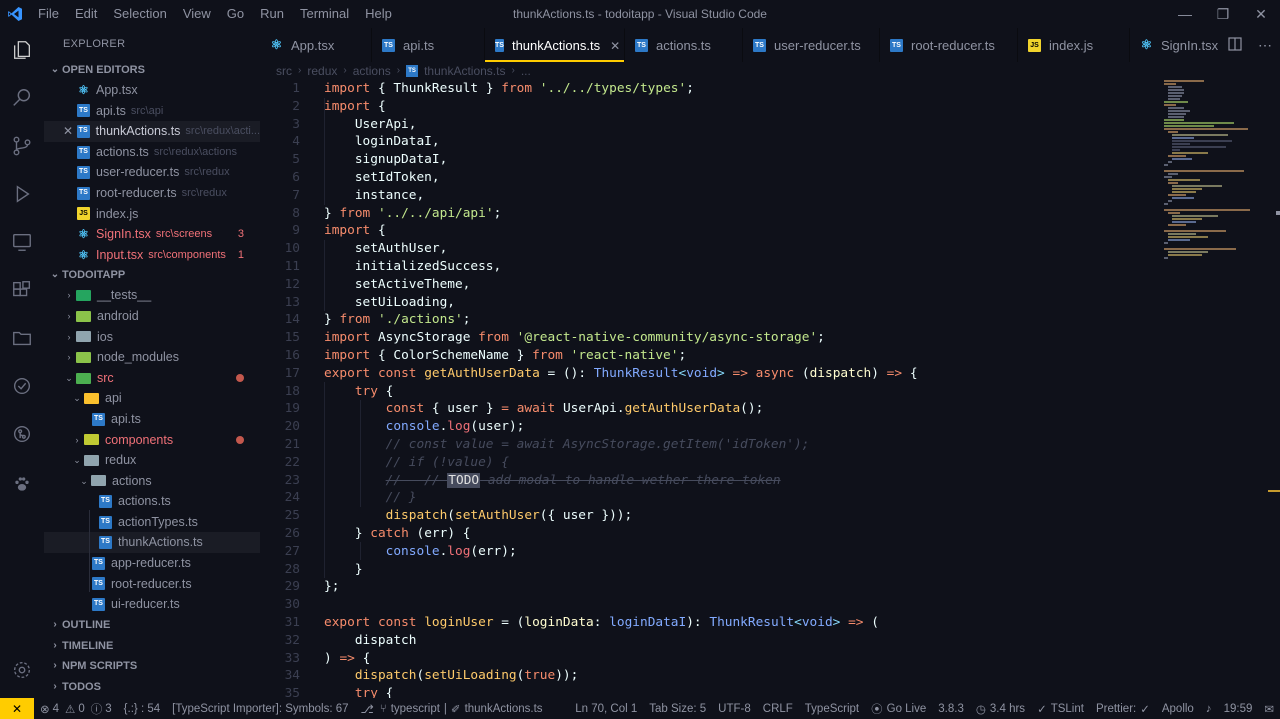 Image resolution: width=1280 pixels, height=719 pixels. I want to click on tree-file: TS root-reducer.ts, so click(152, 584).